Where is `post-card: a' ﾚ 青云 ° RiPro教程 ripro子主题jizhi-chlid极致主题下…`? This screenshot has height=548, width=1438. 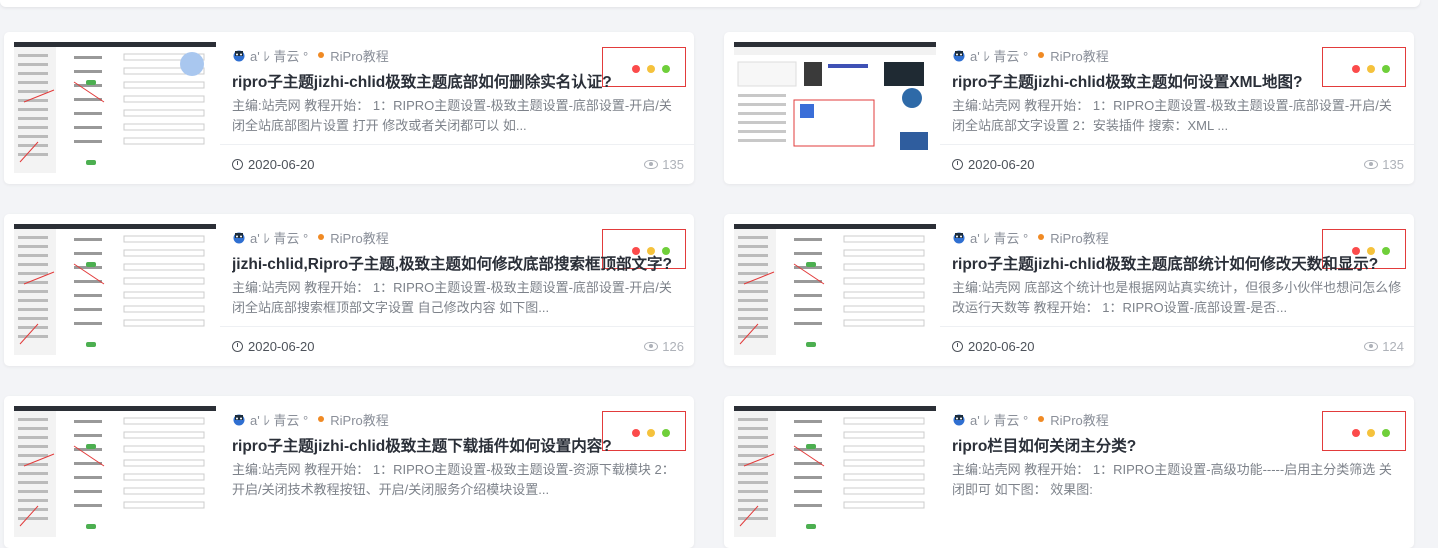
post-card: a' ﾚ 青云 ° RiPro教程 ripro子主题jizhi-chlid极致主题下… is located at coordinates (349, 472).